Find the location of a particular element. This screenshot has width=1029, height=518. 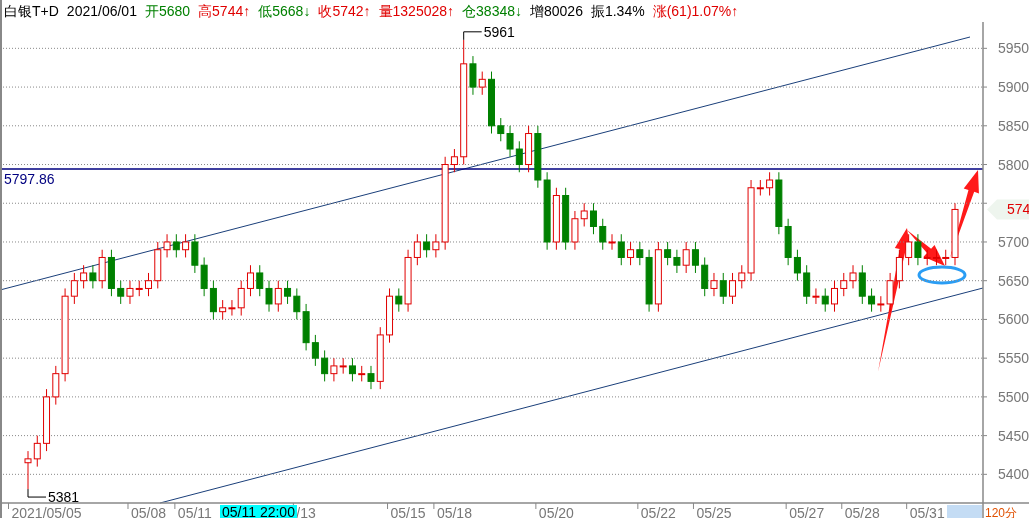

axis-label: 5850 is located at coordinates (1013, 125).